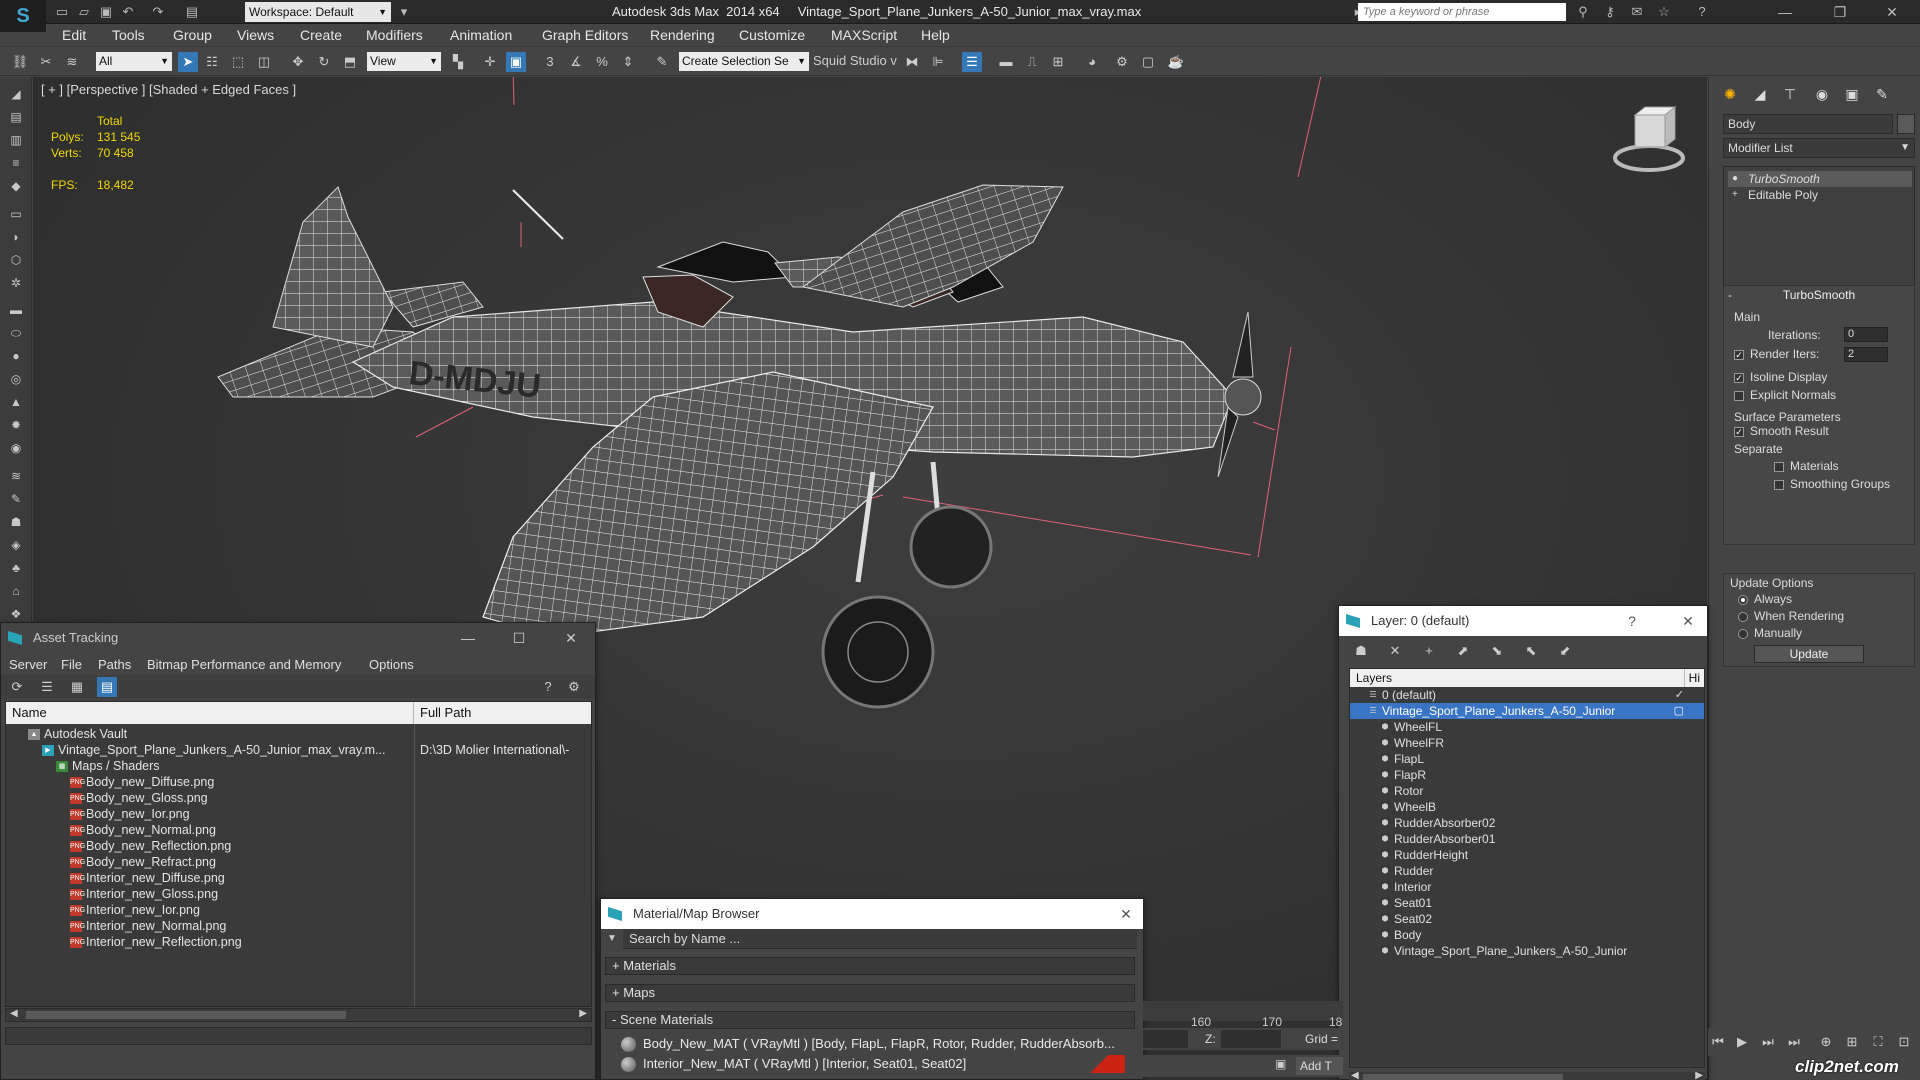  Describe the element at coordinates (1355, 1075) in the screenshot. I see `scroll-left-icon: ◀` at that location.